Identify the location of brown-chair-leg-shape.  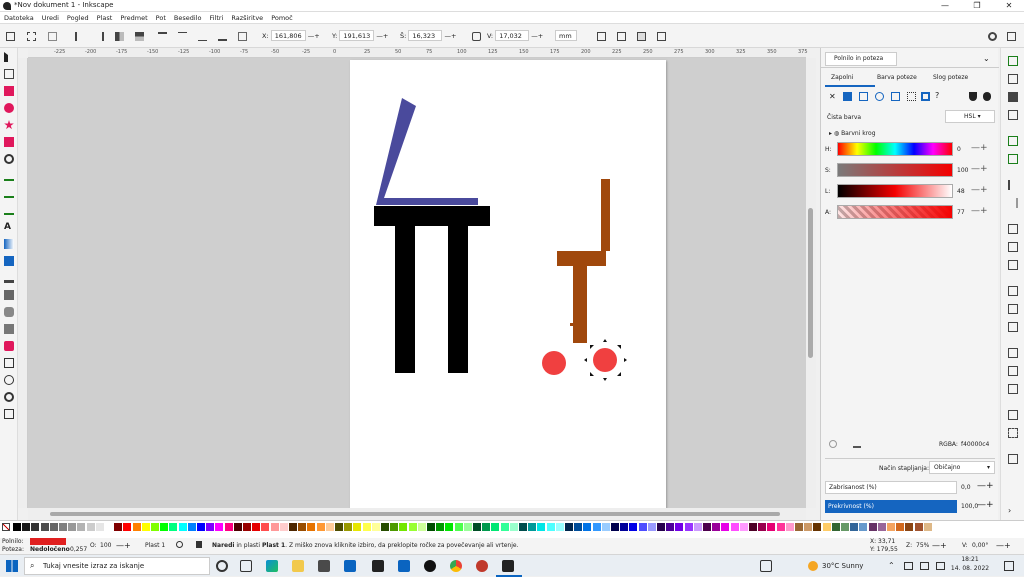
(580, 304).